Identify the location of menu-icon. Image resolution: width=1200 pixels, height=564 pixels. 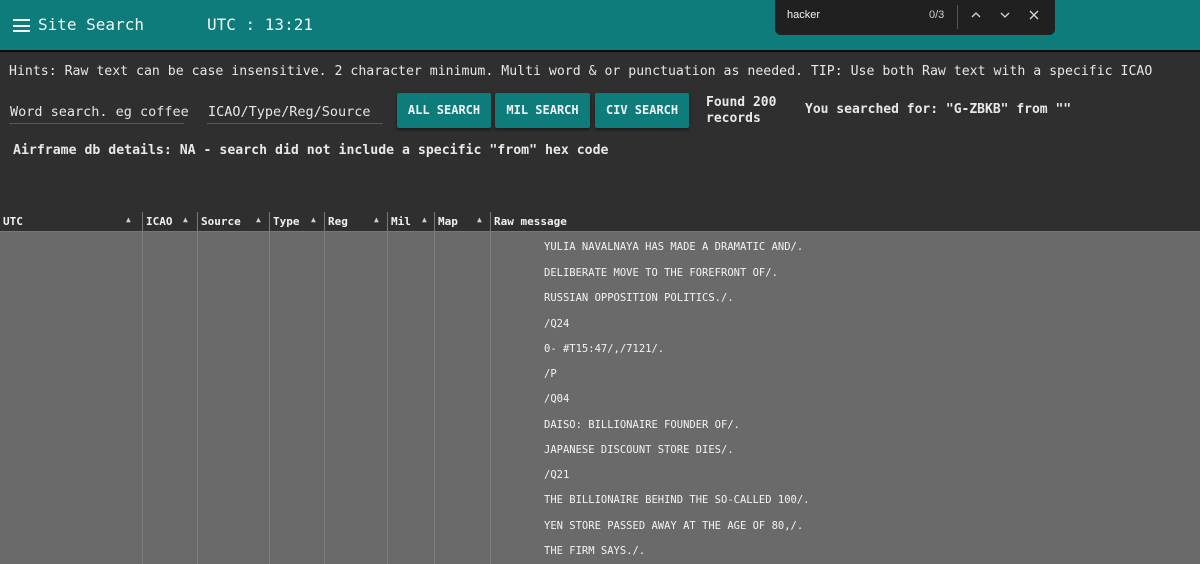
(21, 25).